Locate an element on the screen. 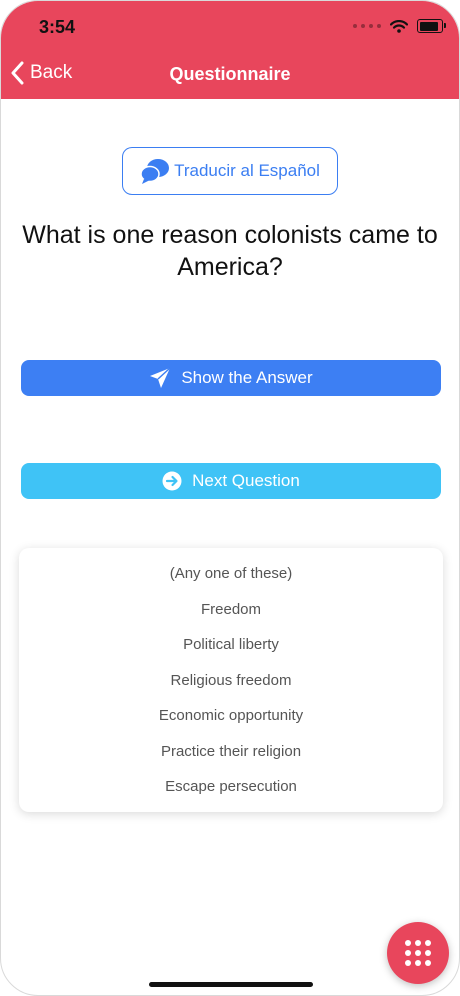 The width and height of the screenshot is (460, 996). show-answer-button: Show the Answer is located at coordinates (231, 378).